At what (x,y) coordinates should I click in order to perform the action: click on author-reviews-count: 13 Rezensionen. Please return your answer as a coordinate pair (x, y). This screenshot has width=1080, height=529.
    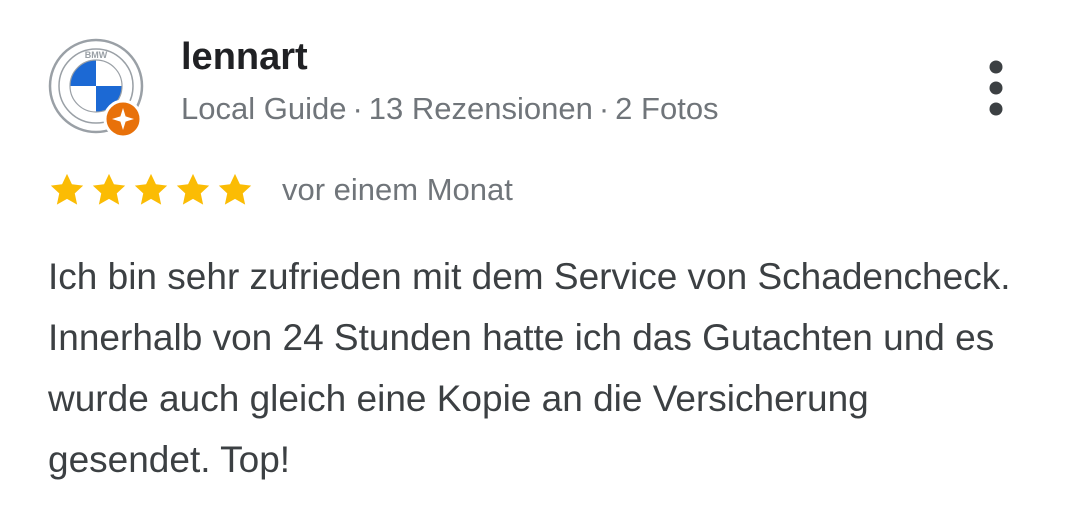
    Looking at the image, I should click on (480, 108).